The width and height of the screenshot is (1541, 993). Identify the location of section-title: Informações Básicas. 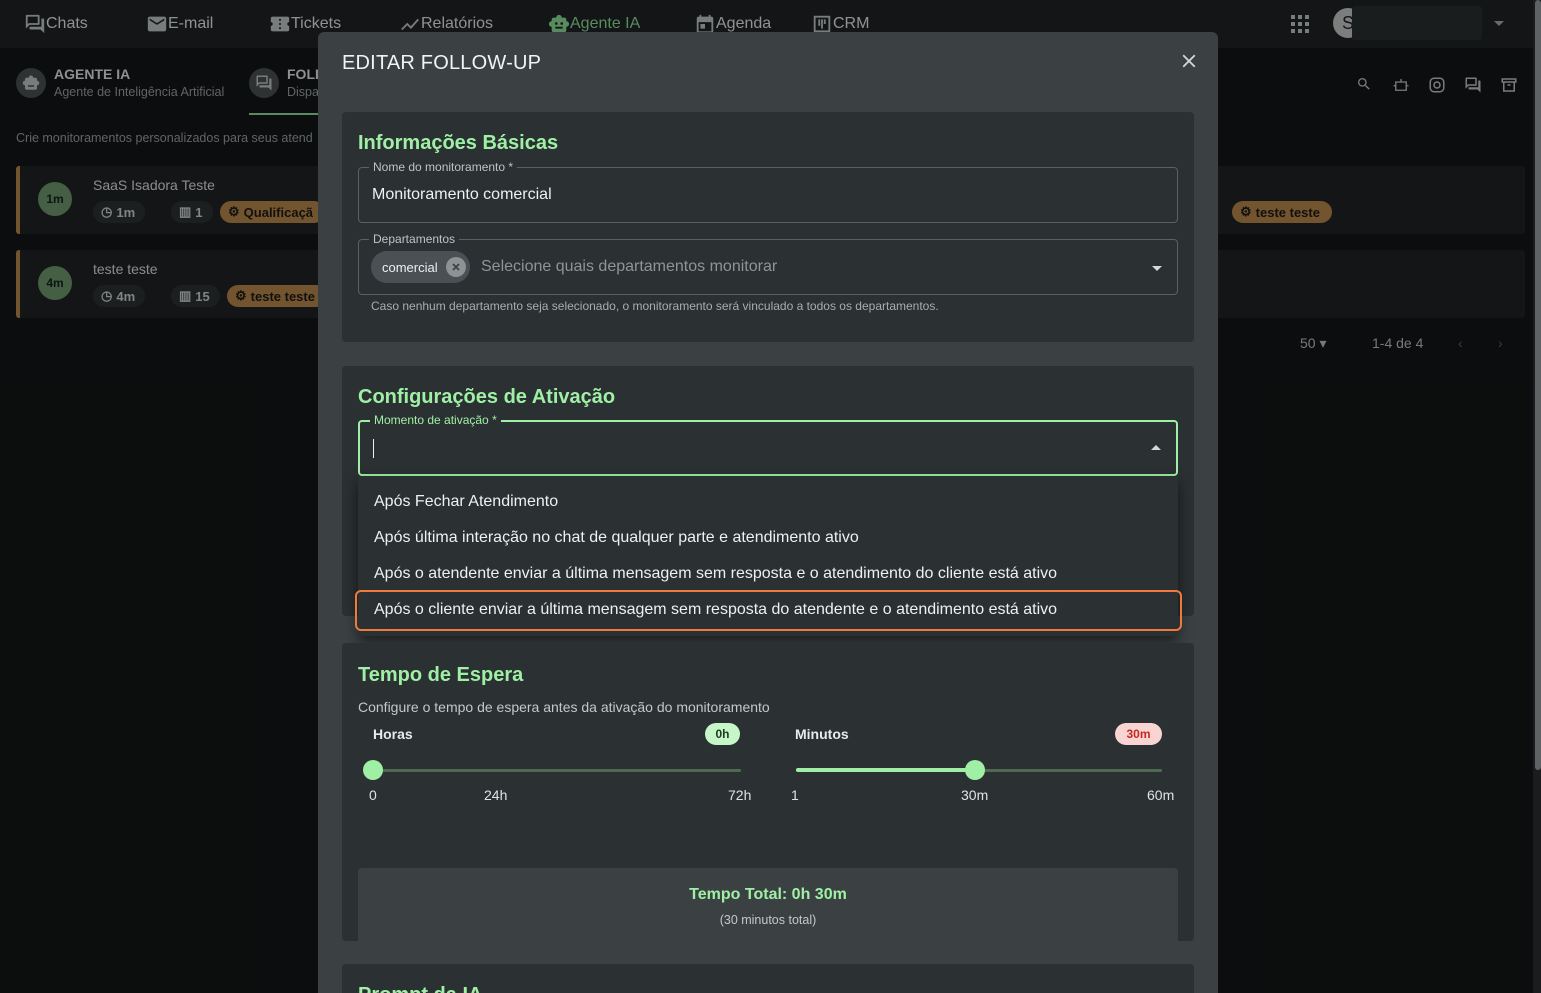
(458, 143).